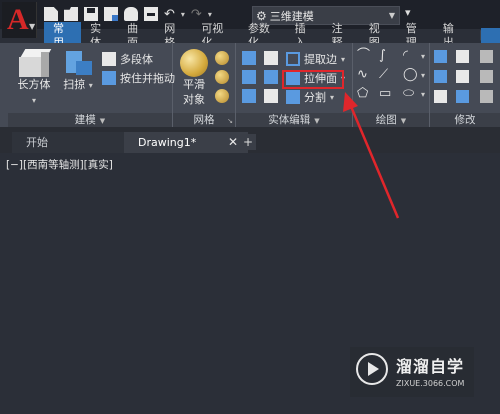  I want to click on application-menu-button: A ▼, so click(19, 20).